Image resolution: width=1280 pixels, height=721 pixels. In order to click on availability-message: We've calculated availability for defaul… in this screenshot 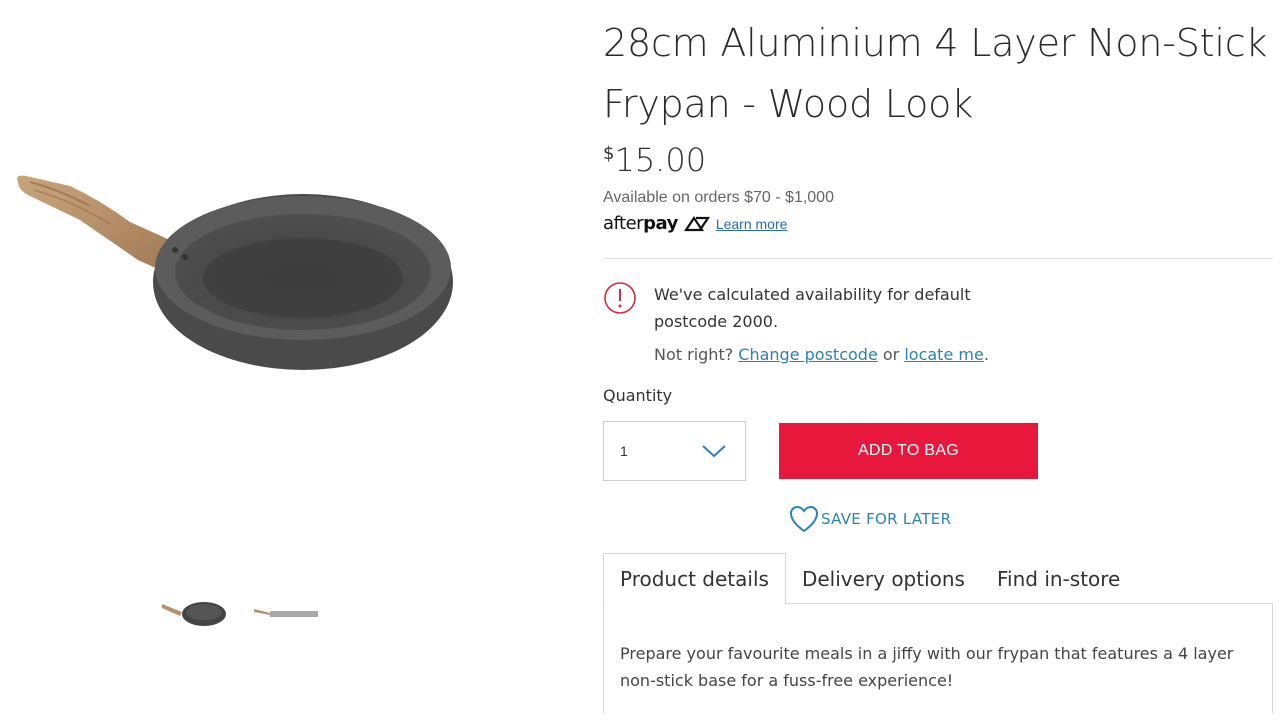, I will do `click(812, 308)`.